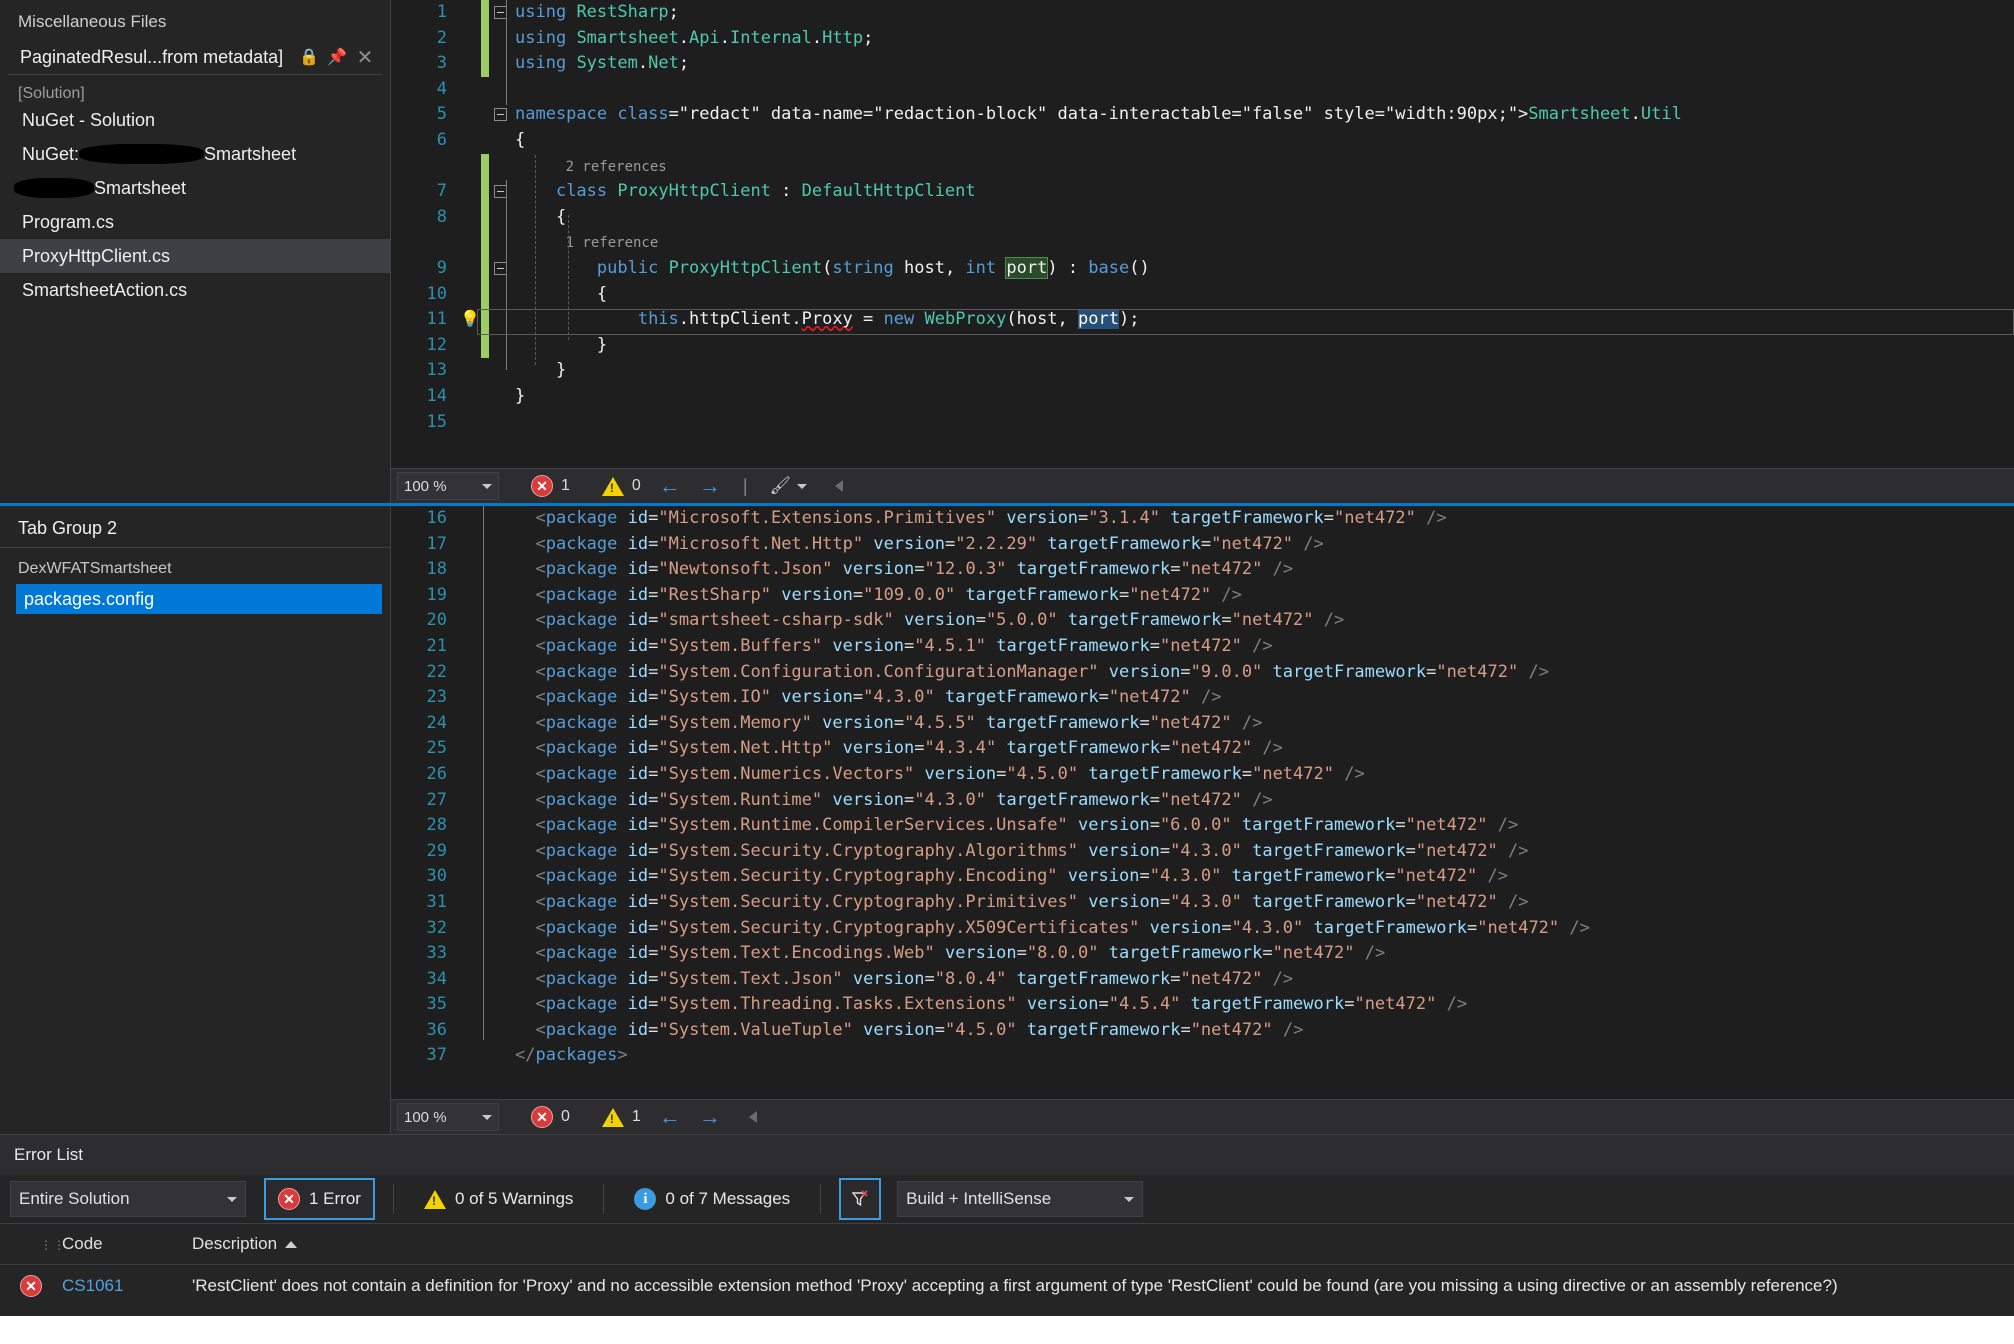 Image resolution: width=2014 pixels, height=1344 pixels. What do you see at coordinates (1202, 141) in the screenshot?
I see `code-line: 6{` at bounding box center [1202, 141].